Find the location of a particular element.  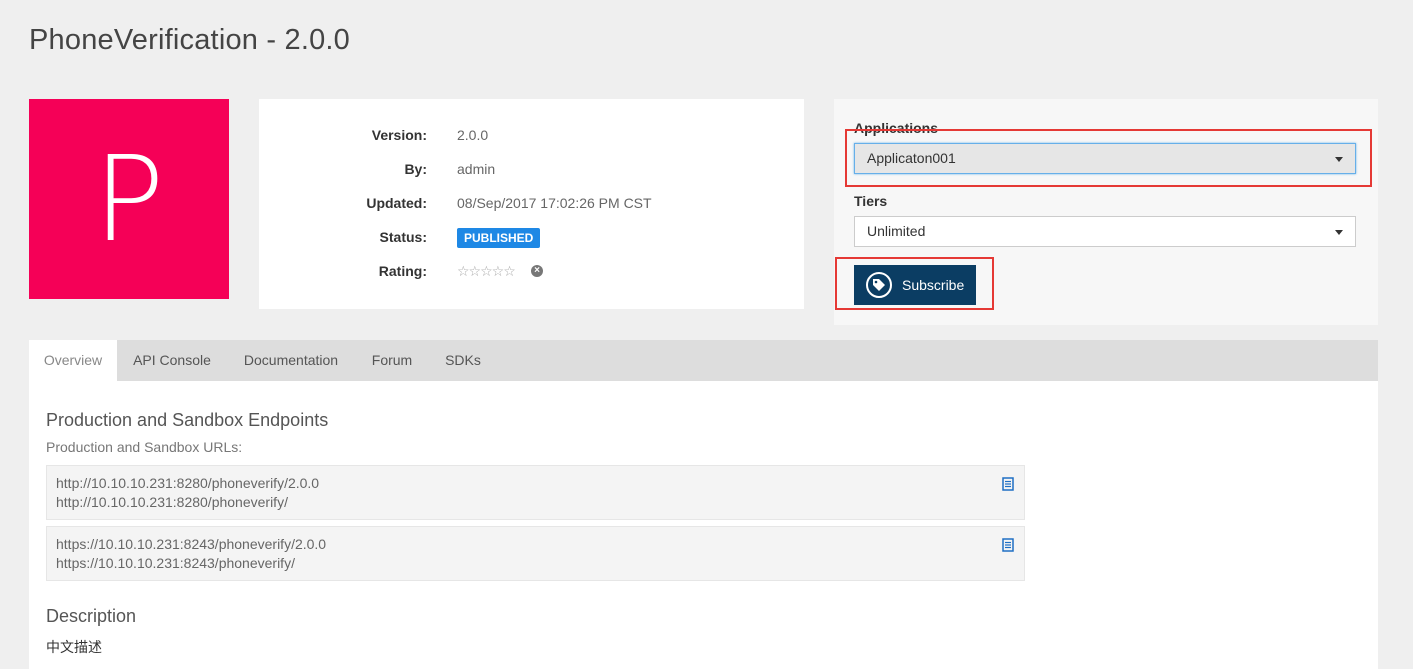

info-row-updated: Updated: 08/Sep/2017 17:02:26 PM CST is located at coordinates (531, 203).